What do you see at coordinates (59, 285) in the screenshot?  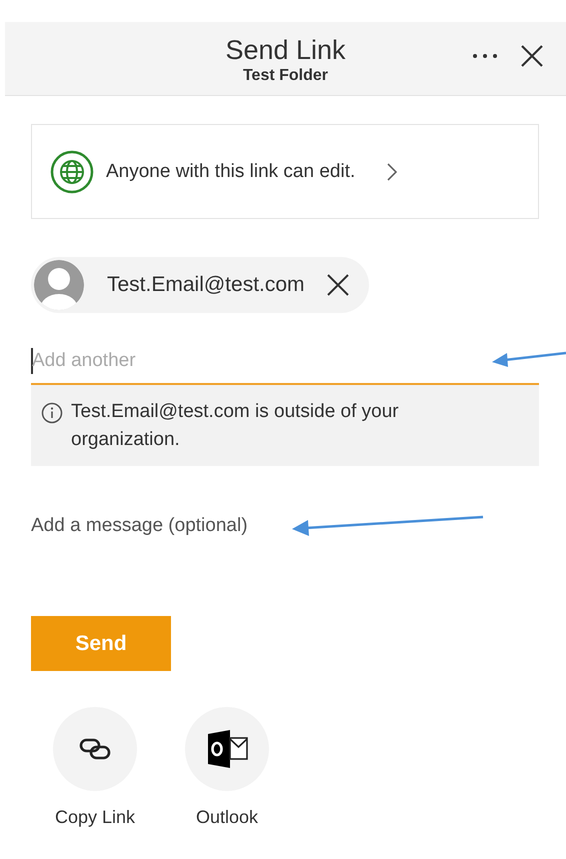 I see `avatar-icon` at bounding box center [59, 285].